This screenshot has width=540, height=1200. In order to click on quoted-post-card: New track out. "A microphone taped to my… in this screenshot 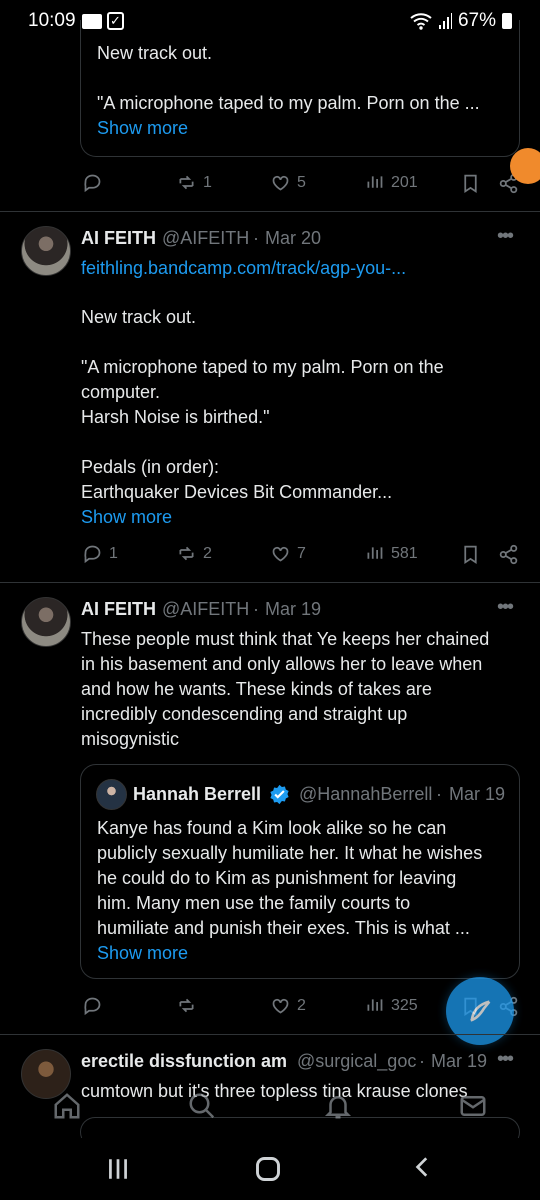, I will do `click(300, 88)`.